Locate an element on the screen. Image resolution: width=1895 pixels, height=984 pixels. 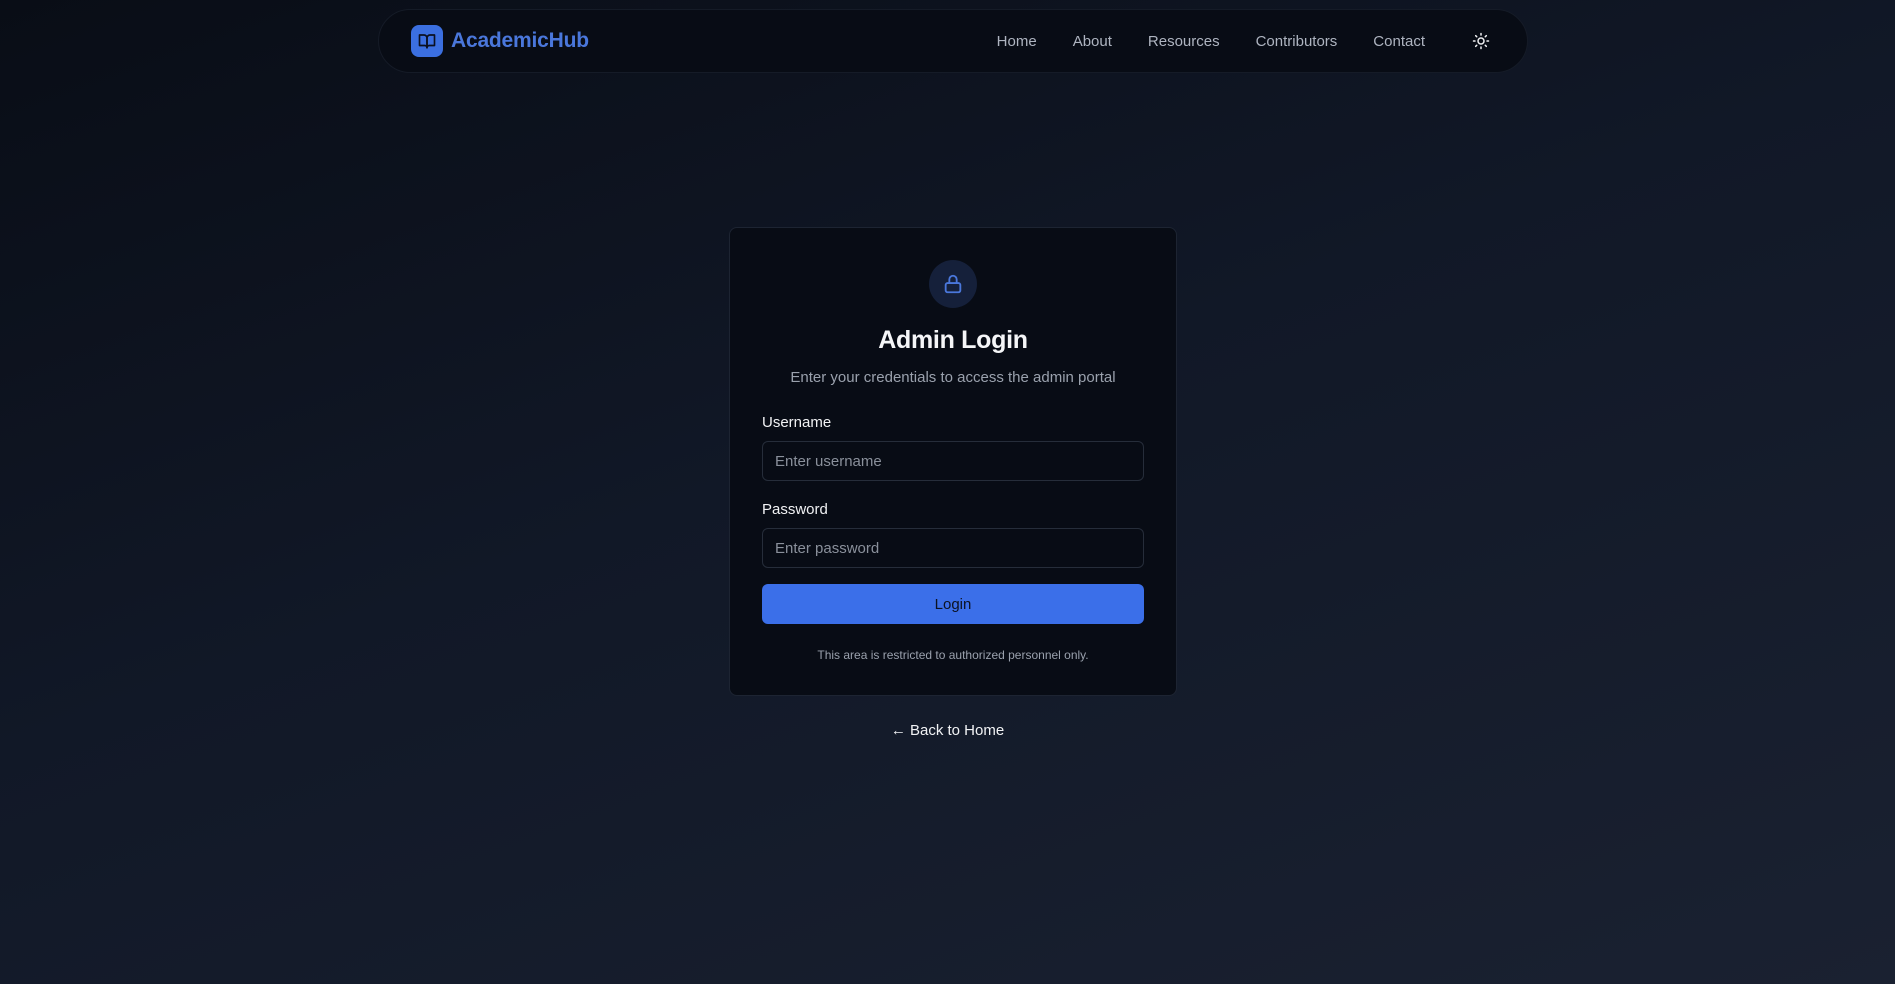
back-to-home-link: ← Back to Home is located at coordinates (947, 730).